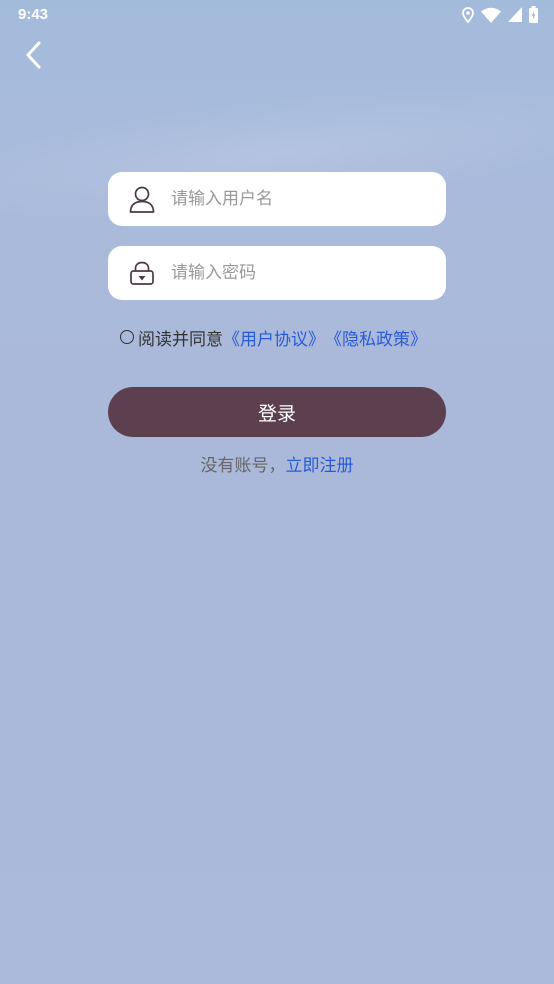 The height and width of the screenshot is (984, 554). What do you see at coordinates (180, 339) in the screenshot?
I see `agreement-prefix: 阅读并同意` at bounding box center [180, 339].